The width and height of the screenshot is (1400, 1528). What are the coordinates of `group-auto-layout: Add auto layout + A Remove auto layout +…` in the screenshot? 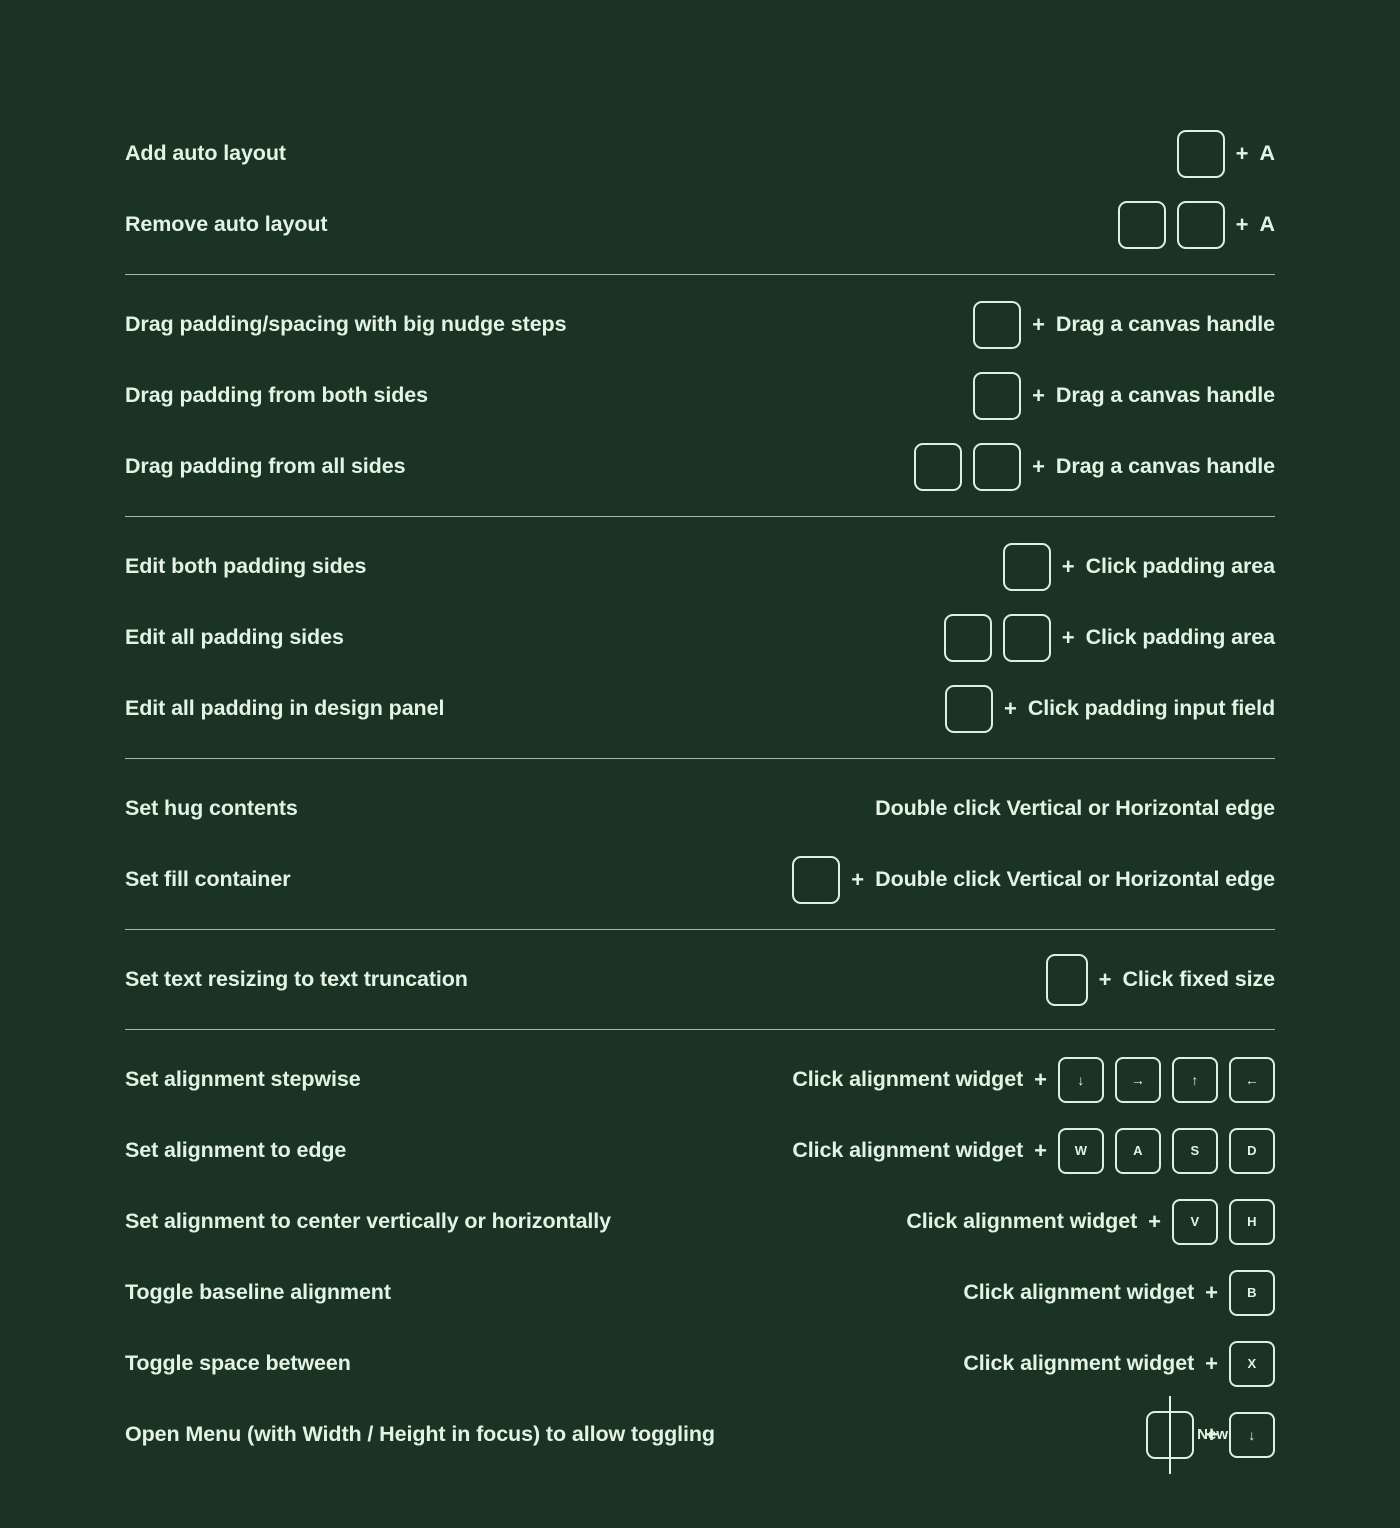 It's located at (700, 189).